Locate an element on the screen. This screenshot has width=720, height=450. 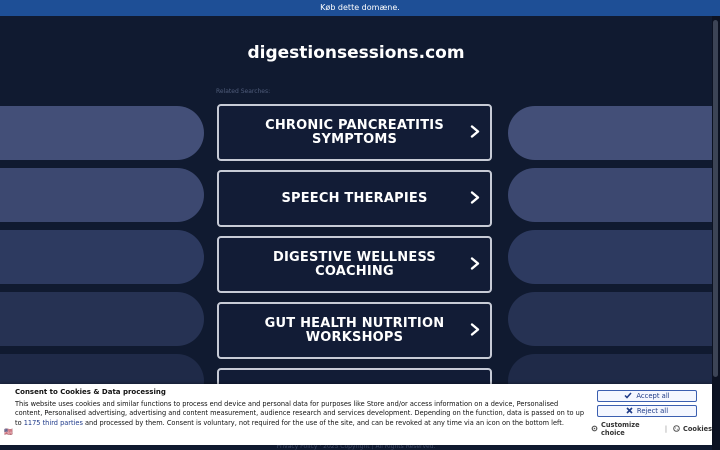
checkmark-icon is located at coordinates (628, 396).